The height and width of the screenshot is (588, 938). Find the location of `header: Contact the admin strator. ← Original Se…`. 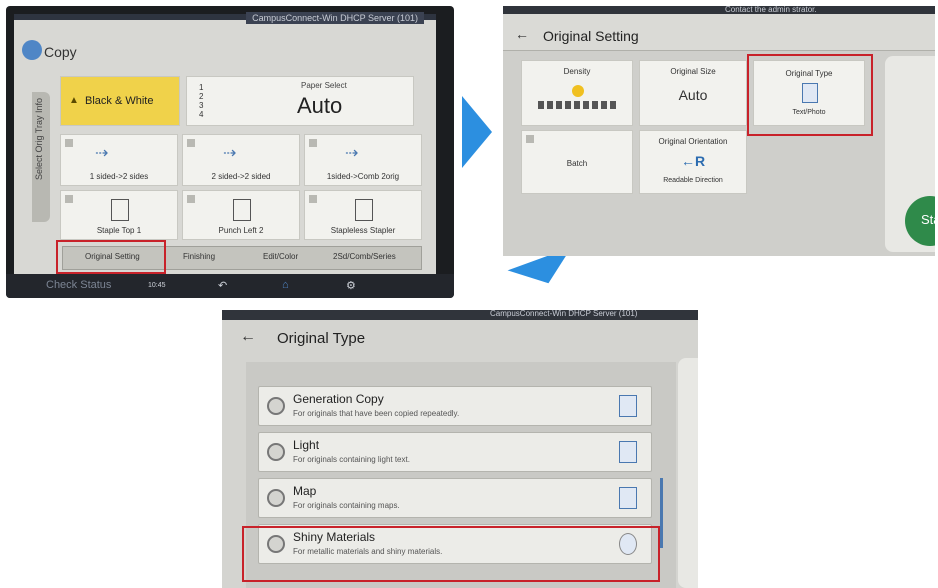

header: Contact the admin strator. ← Original Se… is located at coordinates (719, 28).